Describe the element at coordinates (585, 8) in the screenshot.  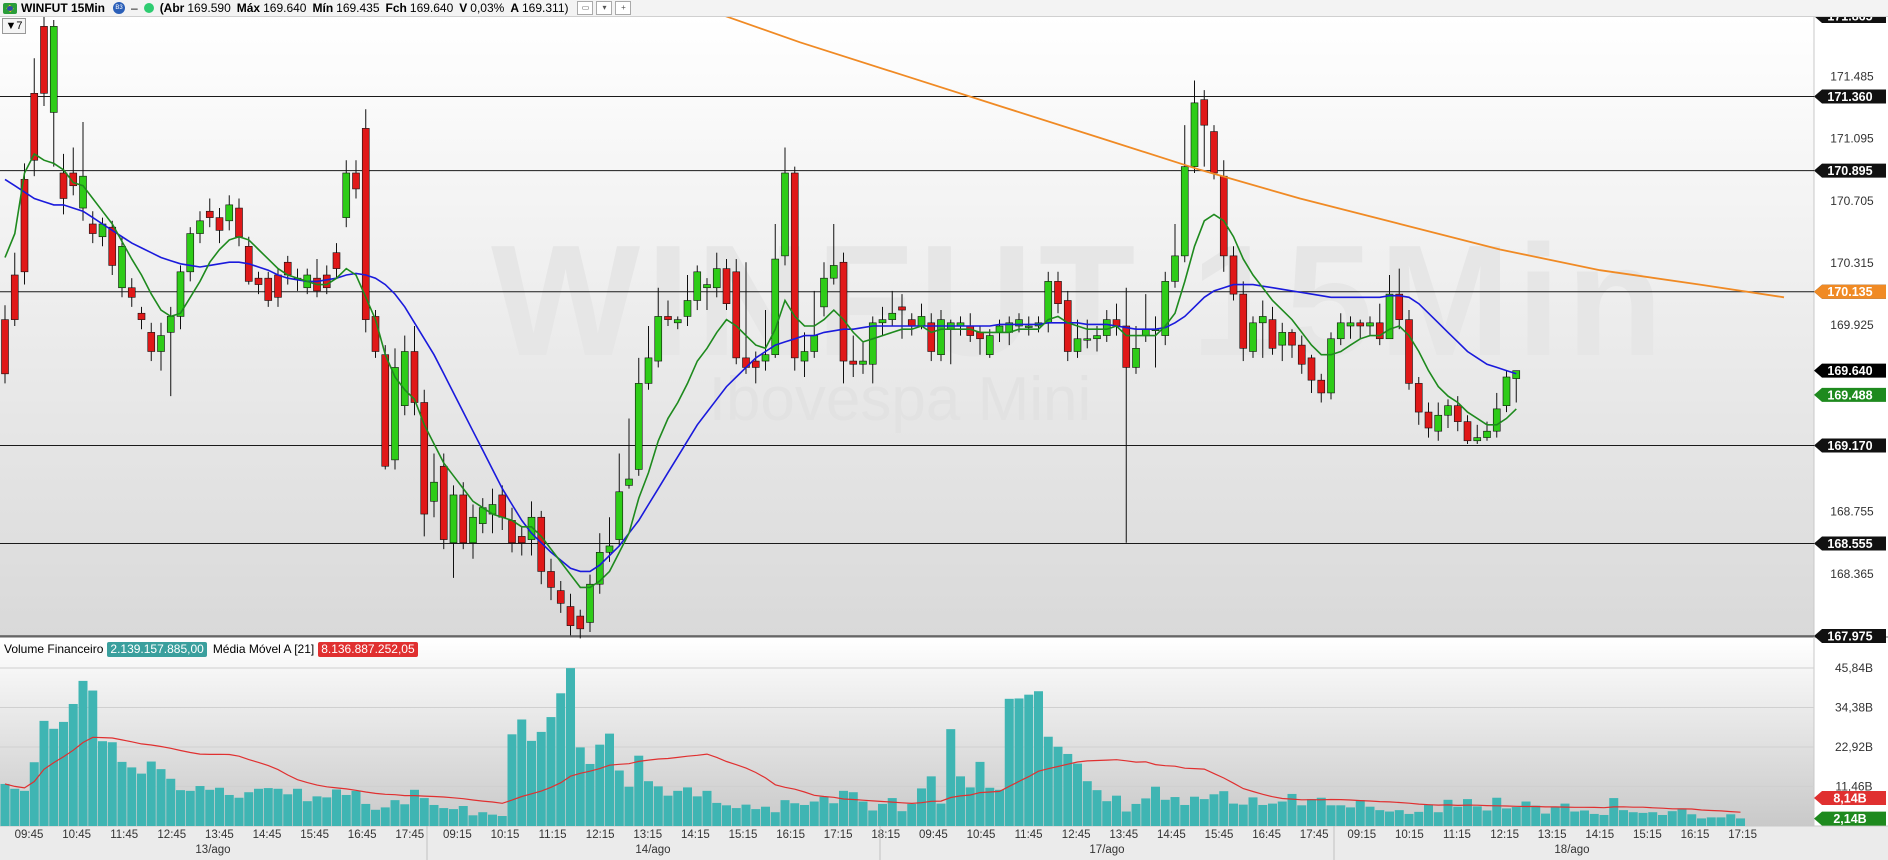
I see `minimize-icon: ▭` at that location.